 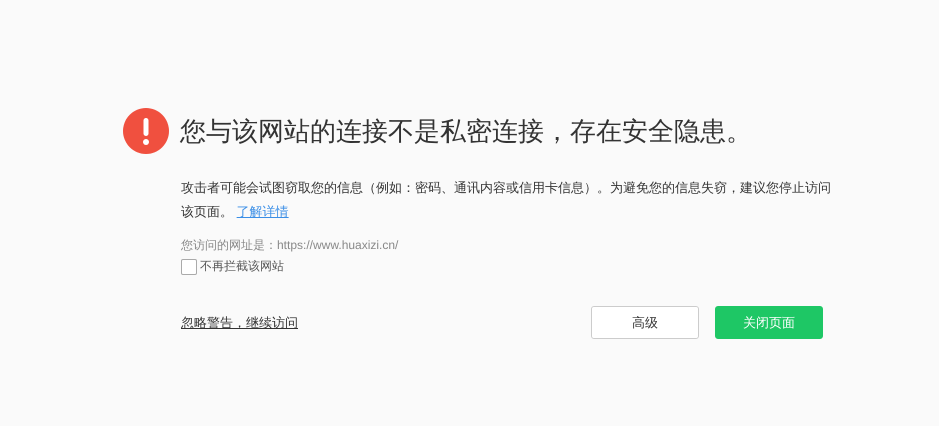 I want to click on dont-block-checkbox, so click(x=189, y=266).